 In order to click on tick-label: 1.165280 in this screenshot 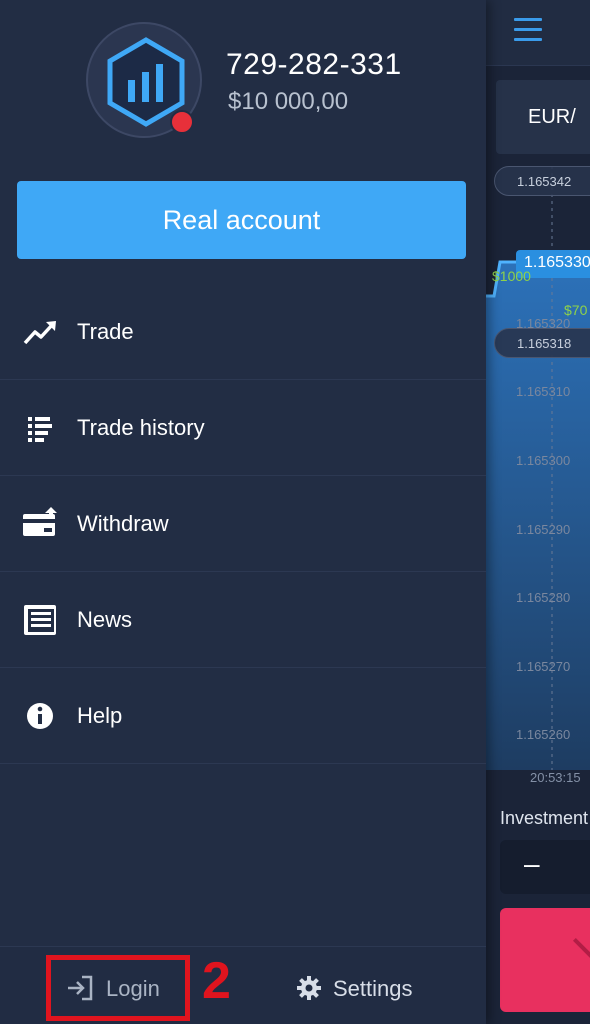, I will do `click(543, 597)`.